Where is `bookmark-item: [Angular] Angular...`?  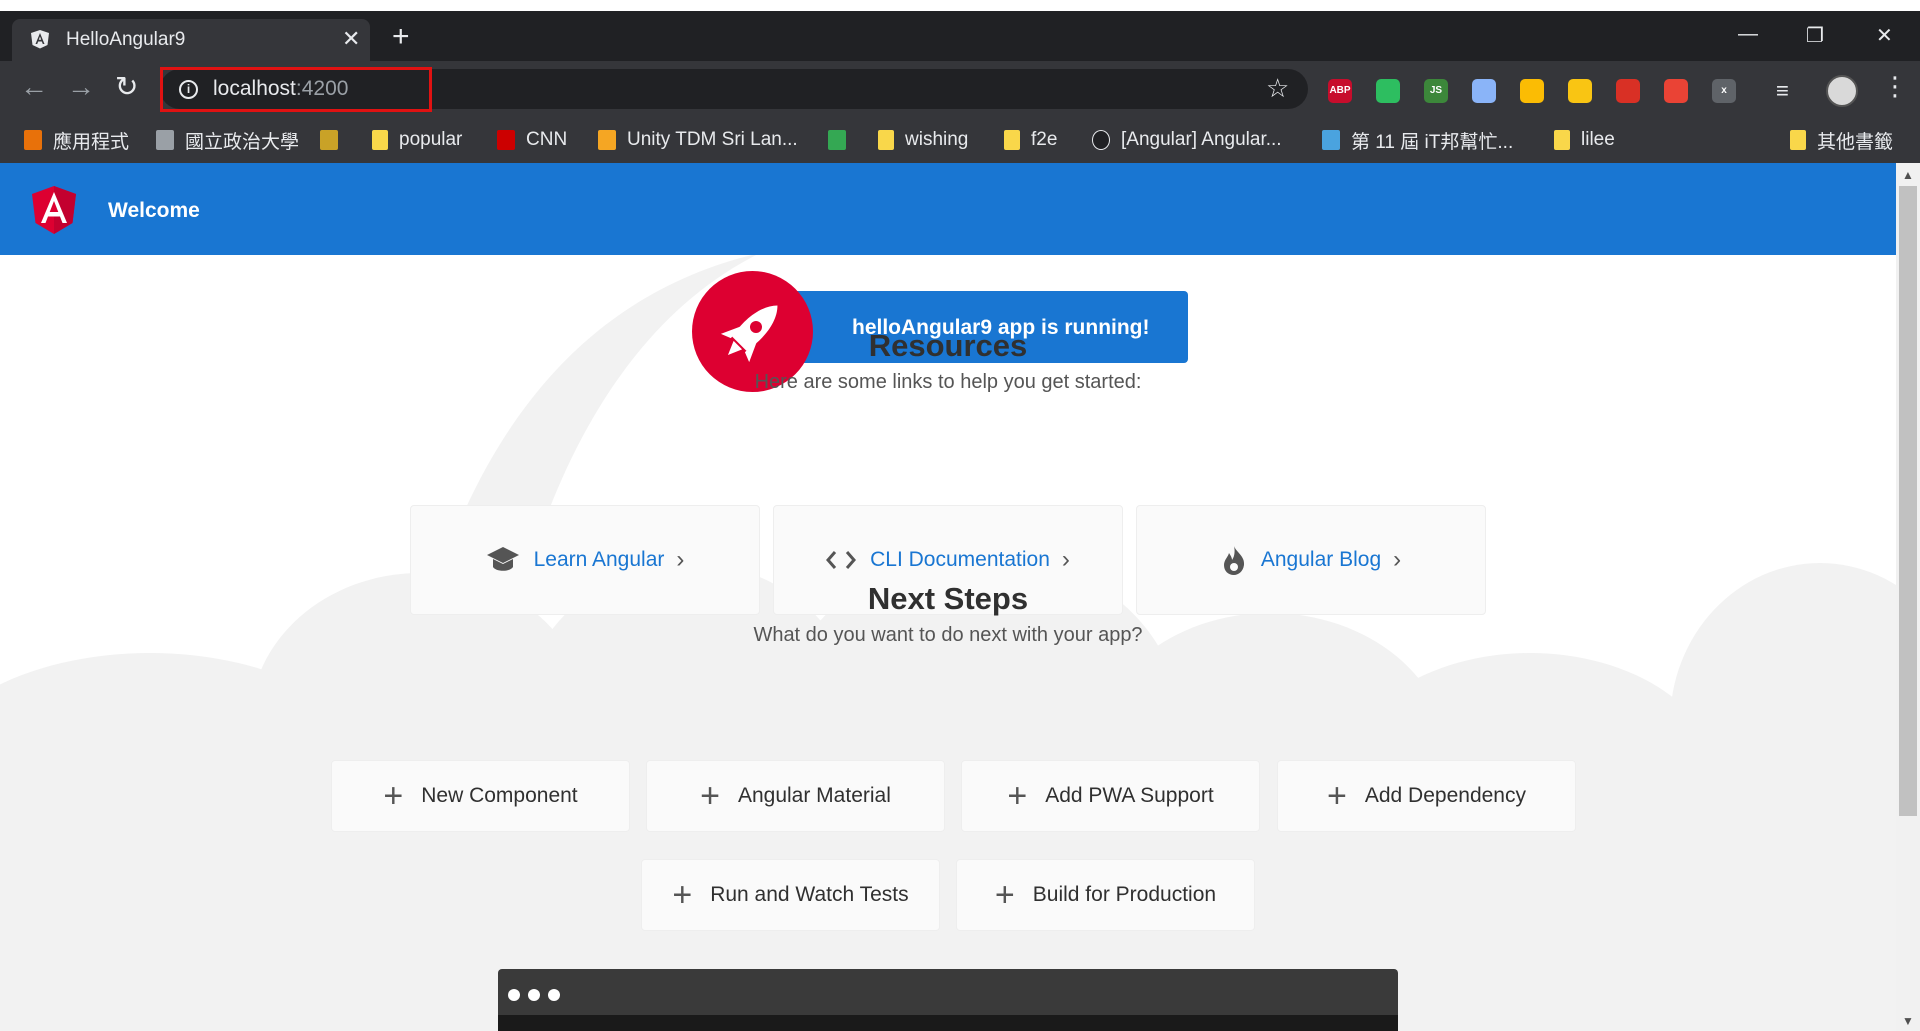 bookmark-item: [Angular] Angular... is located at coordinates (1187, 140).